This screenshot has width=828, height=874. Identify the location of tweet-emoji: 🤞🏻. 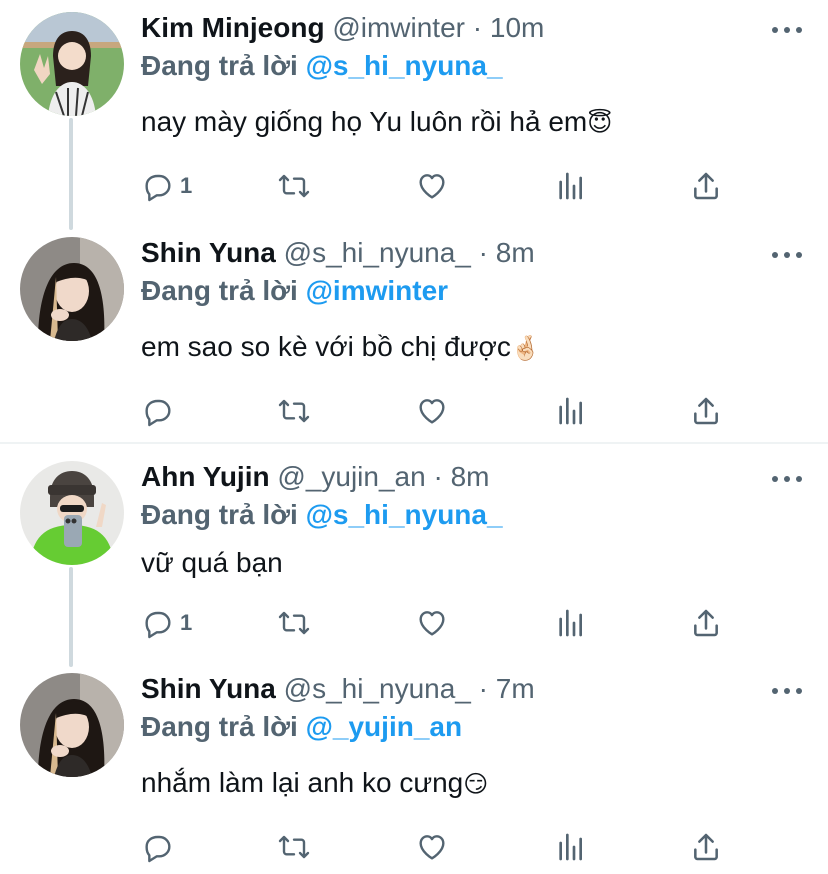
(525, 348).